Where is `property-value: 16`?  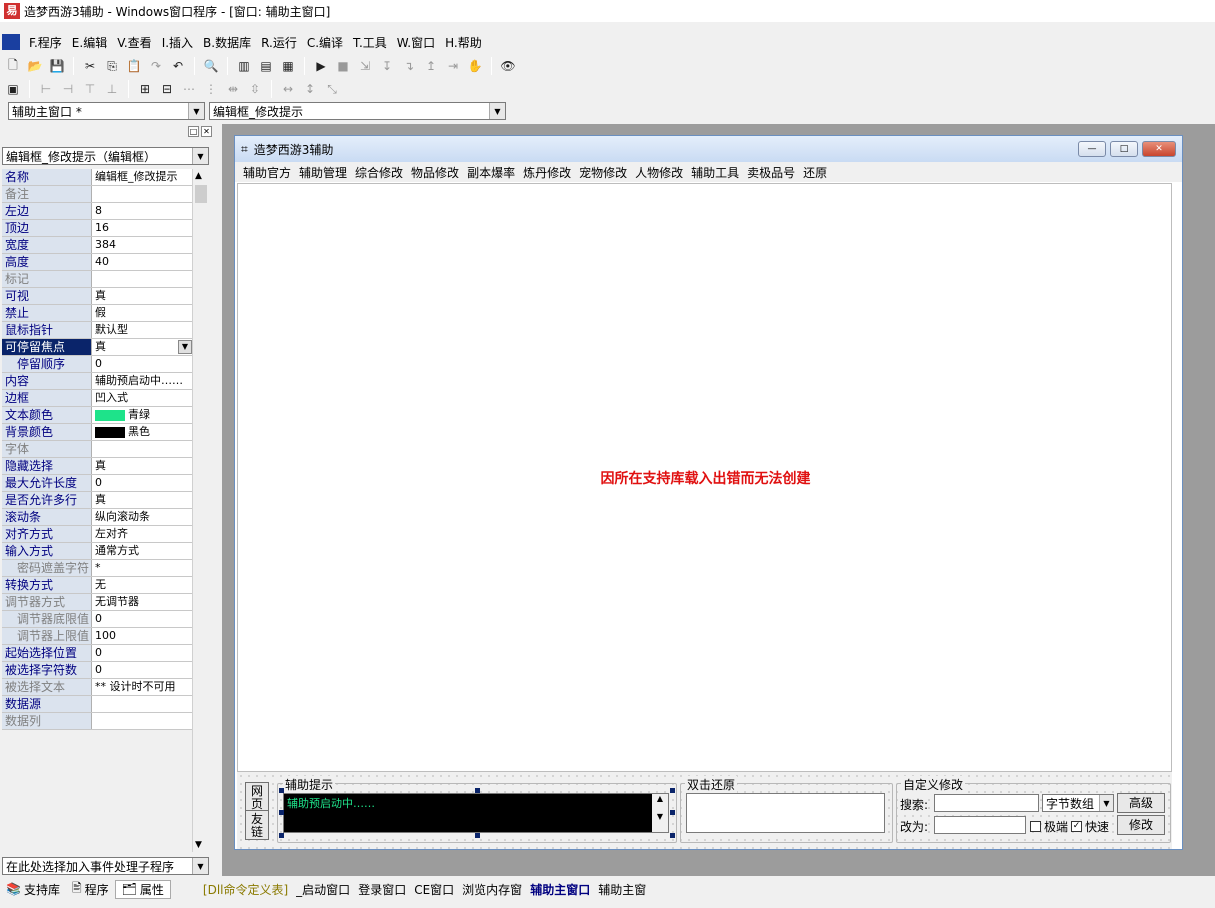
property-value: 16 is located at coordinates (142, 228).